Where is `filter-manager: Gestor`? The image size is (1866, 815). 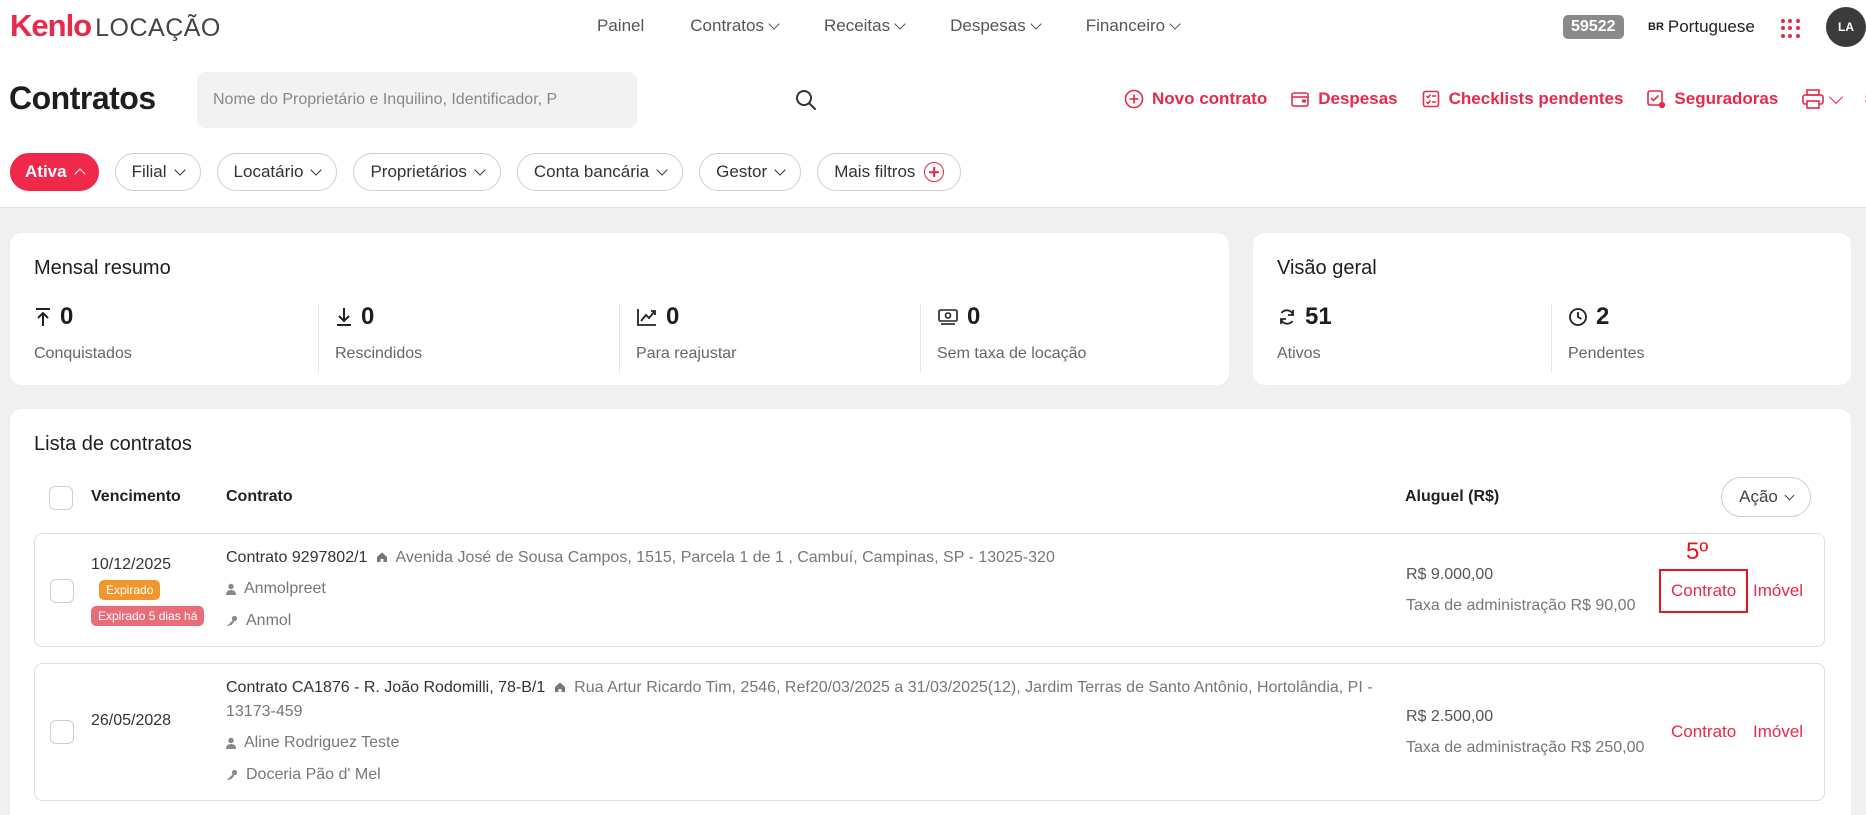
filter-manager: Gestor is located at coordinates (750, 172).